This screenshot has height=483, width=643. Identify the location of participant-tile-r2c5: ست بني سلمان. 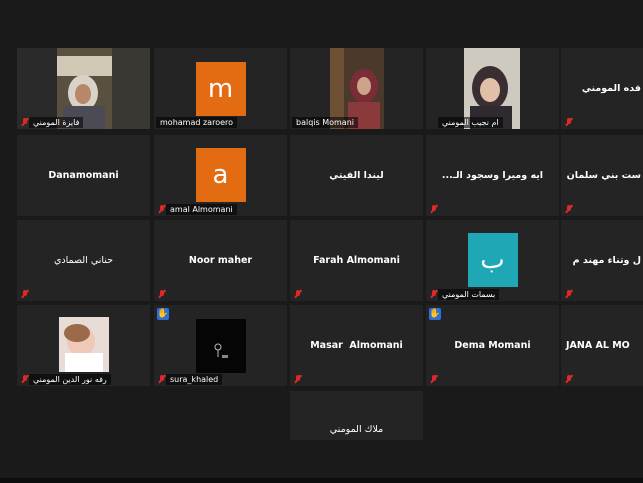
(602, 175).